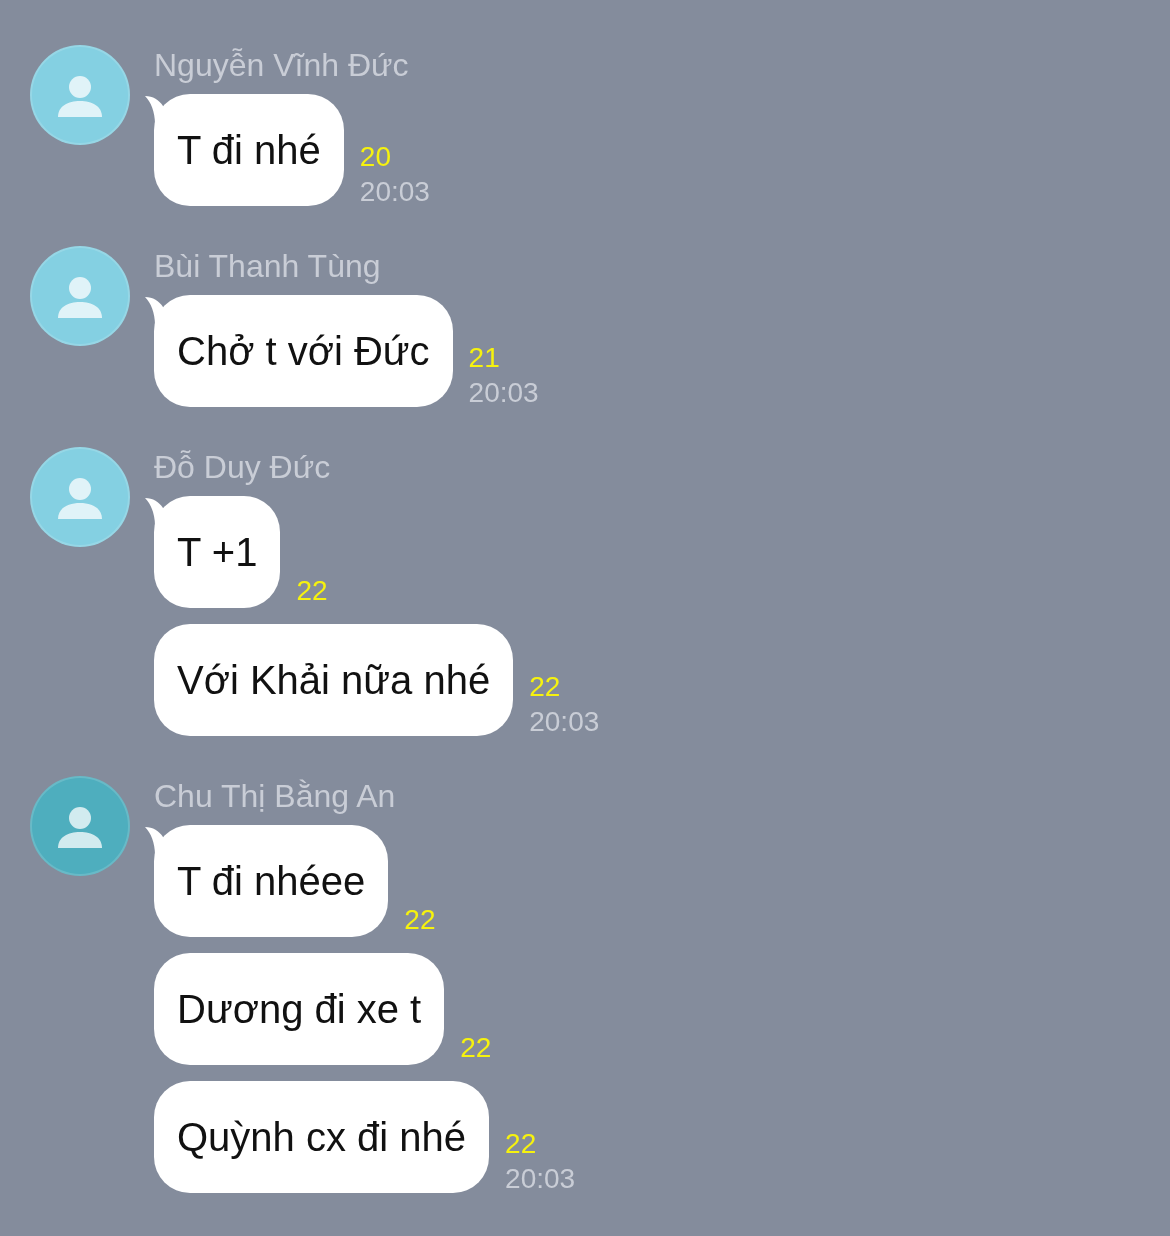  I want to click on message-bubble: Chở t với Đức, so click(303, 351).